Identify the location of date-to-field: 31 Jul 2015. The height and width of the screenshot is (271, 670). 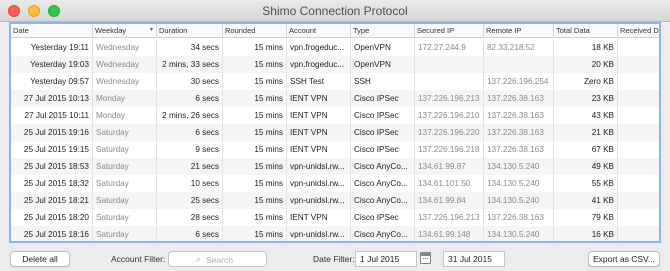
(474, 259).